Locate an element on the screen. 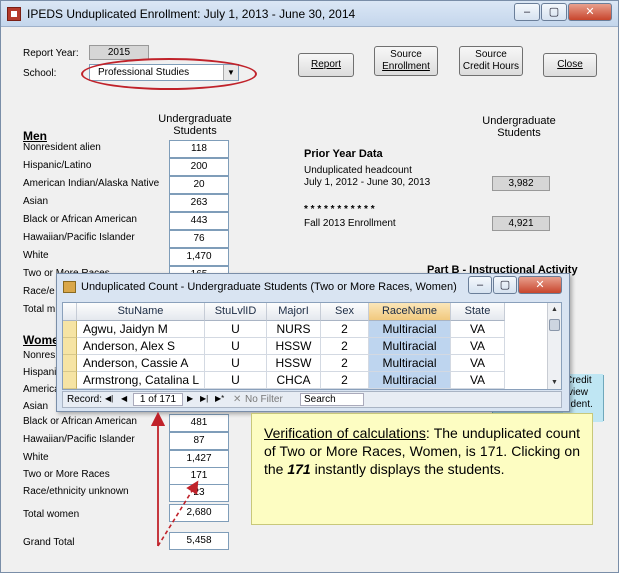  callout-emphasis: 171 is located at coordinates (299, 469).